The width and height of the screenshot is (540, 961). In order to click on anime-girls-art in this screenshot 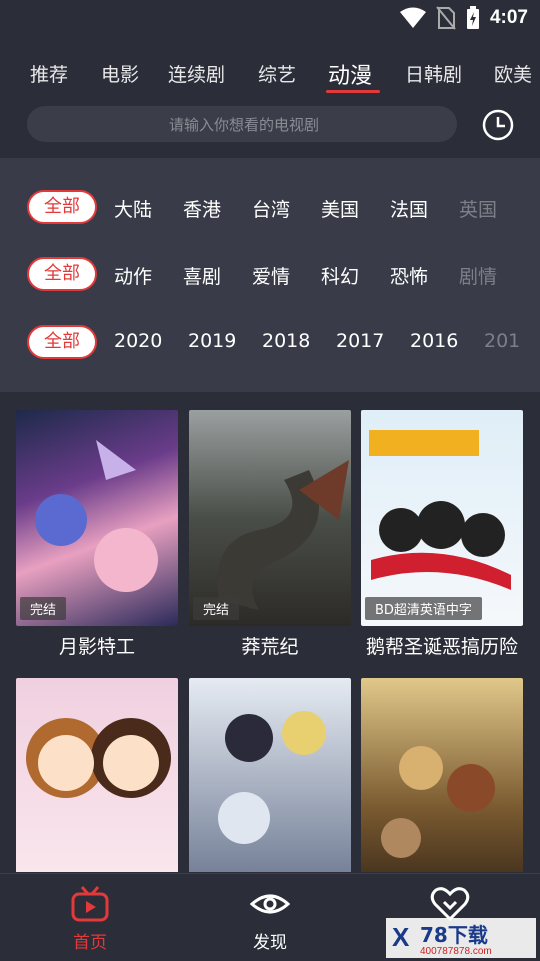, I will do `click(96, 516)`.